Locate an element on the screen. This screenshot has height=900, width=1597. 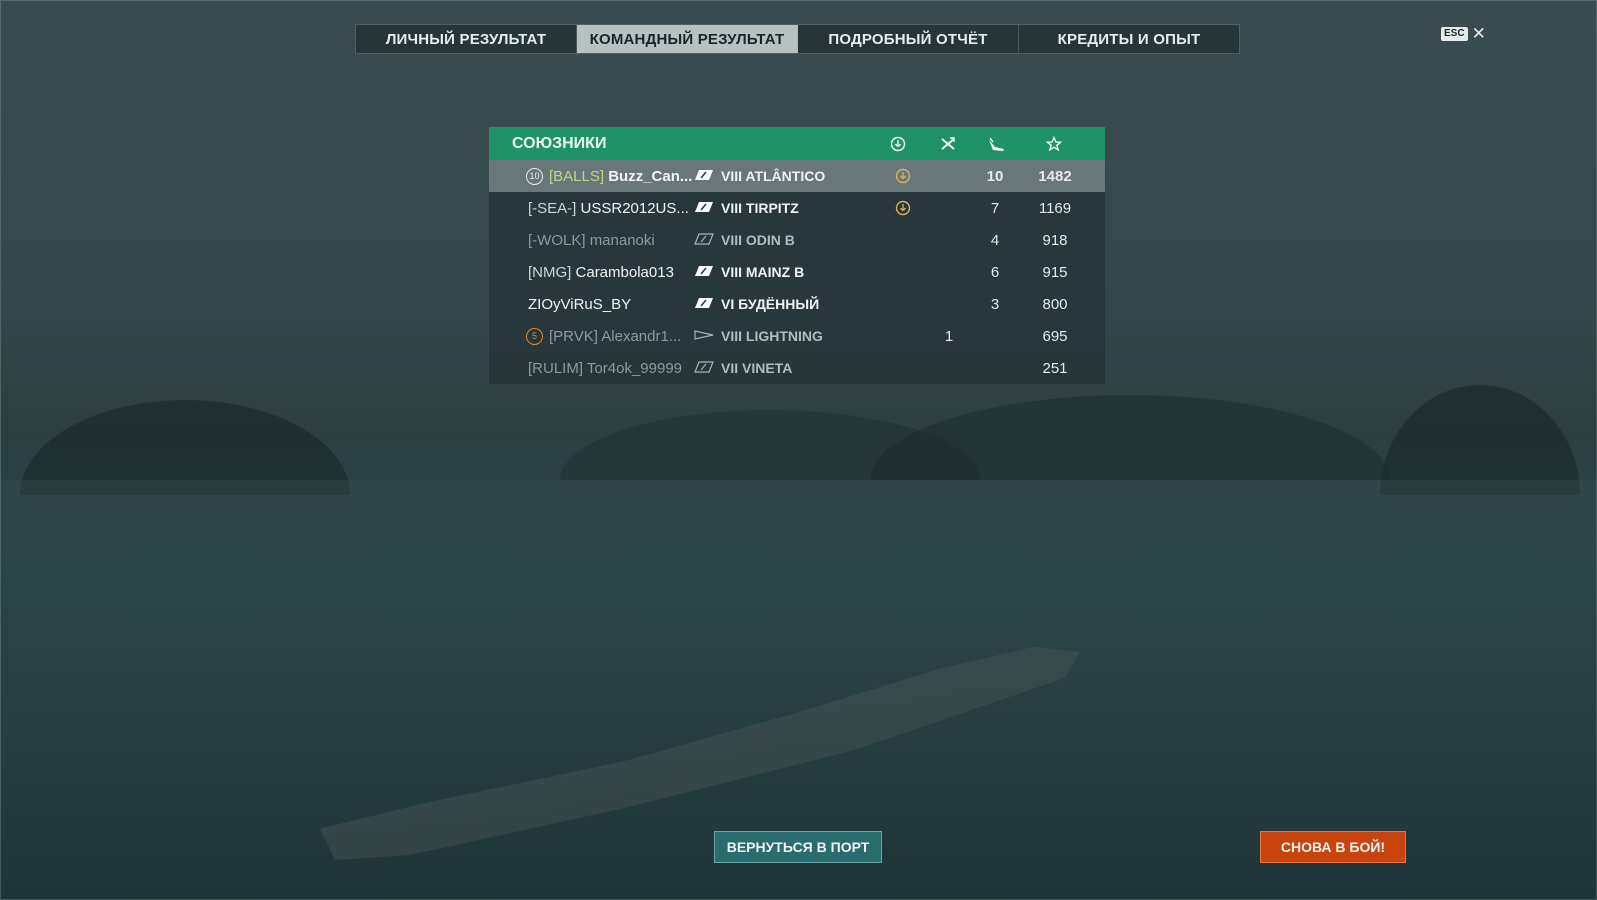
return-to-port-button: ВЕРНУТЬСЯ В ПОРТ is located at coordinates (798, 847).